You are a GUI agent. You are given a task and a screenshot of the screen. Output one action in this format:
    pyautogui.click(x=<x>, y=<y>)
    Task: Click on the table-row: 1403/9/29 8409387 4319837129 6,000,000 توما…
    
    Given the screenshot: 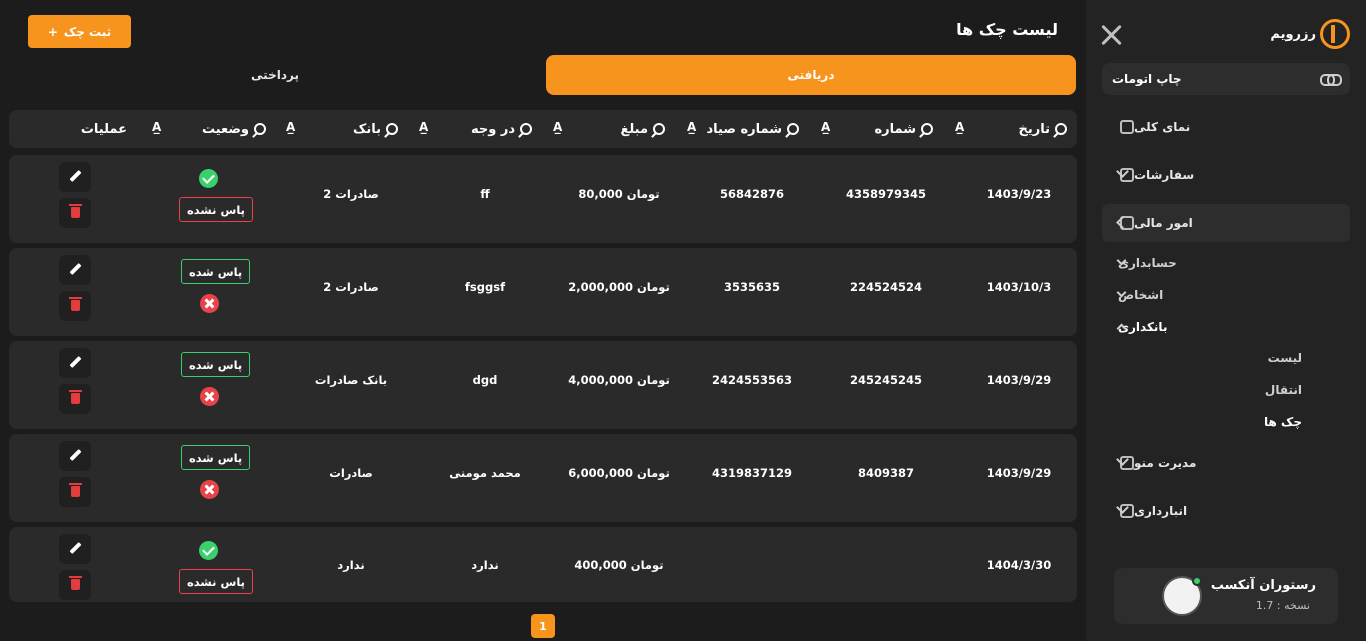 What is the action you would take?
    pyautogui.click(x=543, y=478)
    